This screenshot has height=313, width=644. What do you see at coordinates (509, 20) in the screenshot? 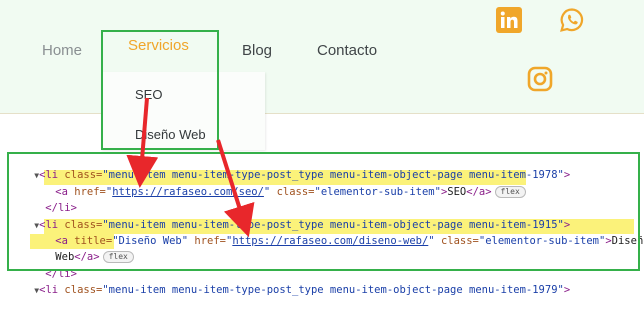
I see `linkedin-icon` at bounding box center [509, 20].